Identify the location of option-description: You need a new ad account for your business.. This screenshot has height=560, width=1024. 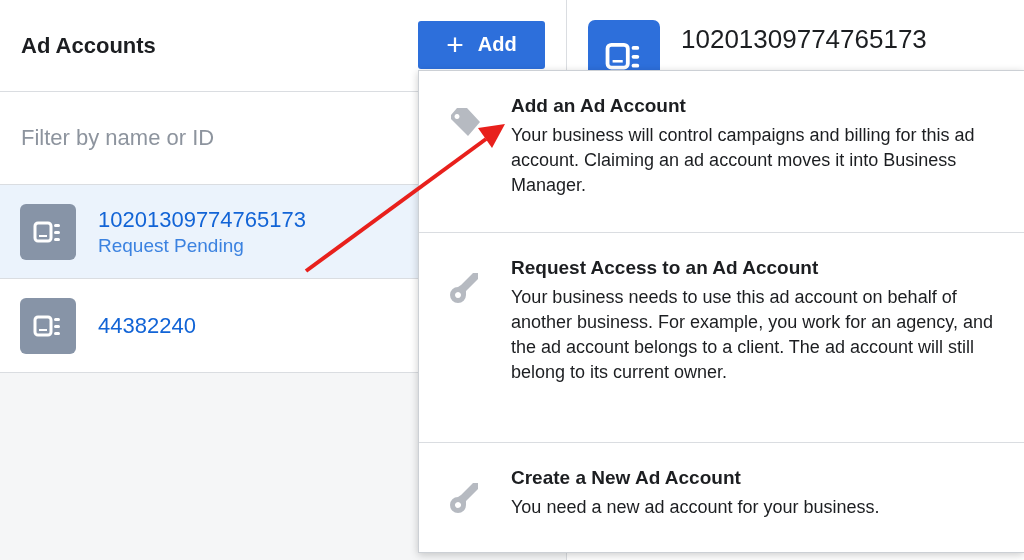
(695, 507).